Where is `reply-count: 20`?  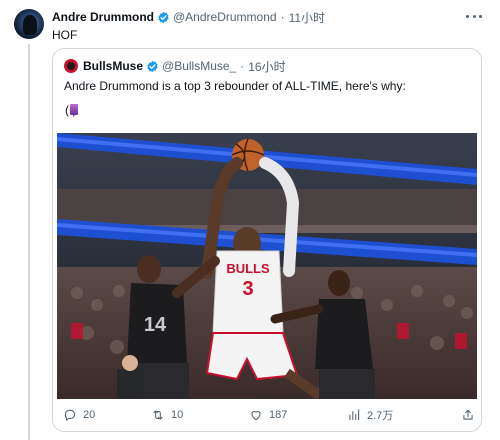 reply-count: 20 is located at coordinates (89, 415).